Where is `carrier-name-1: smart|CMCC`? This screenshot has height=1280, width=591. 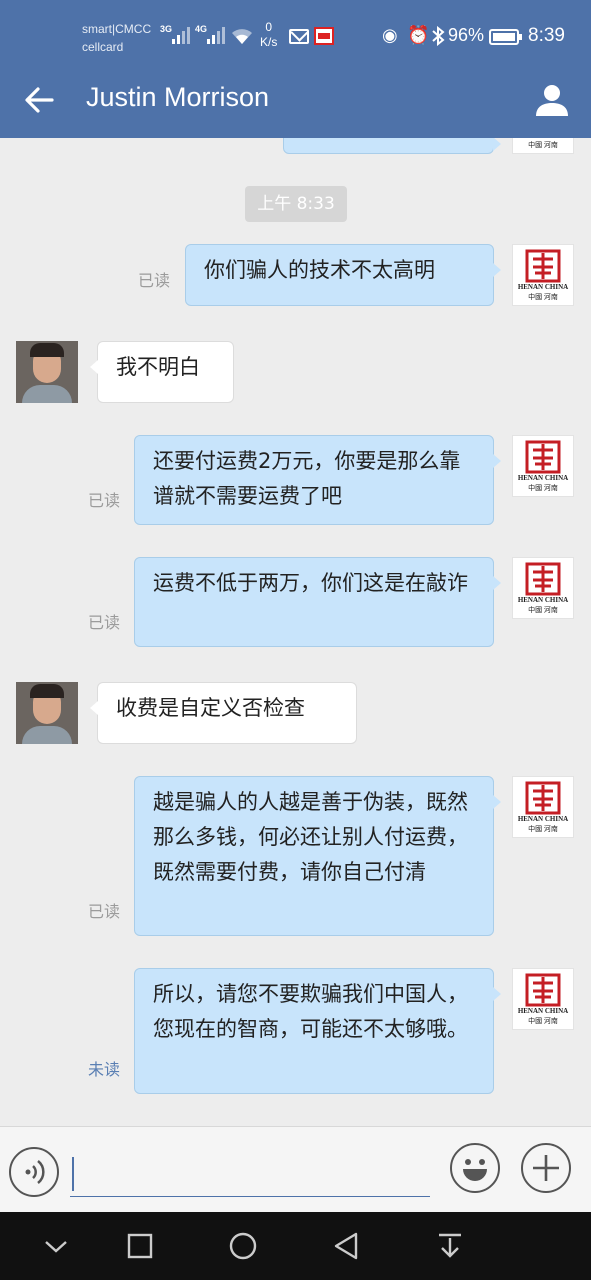 carrier-name-1: smart|CMCC is located at coordinates (117, 29).